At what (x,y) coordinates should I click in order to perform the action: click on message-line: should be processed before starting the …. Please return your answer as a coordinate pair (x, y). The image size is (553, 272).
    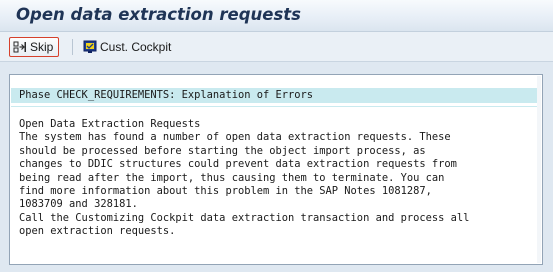
    Looking at the image, I should click on (222, 150).